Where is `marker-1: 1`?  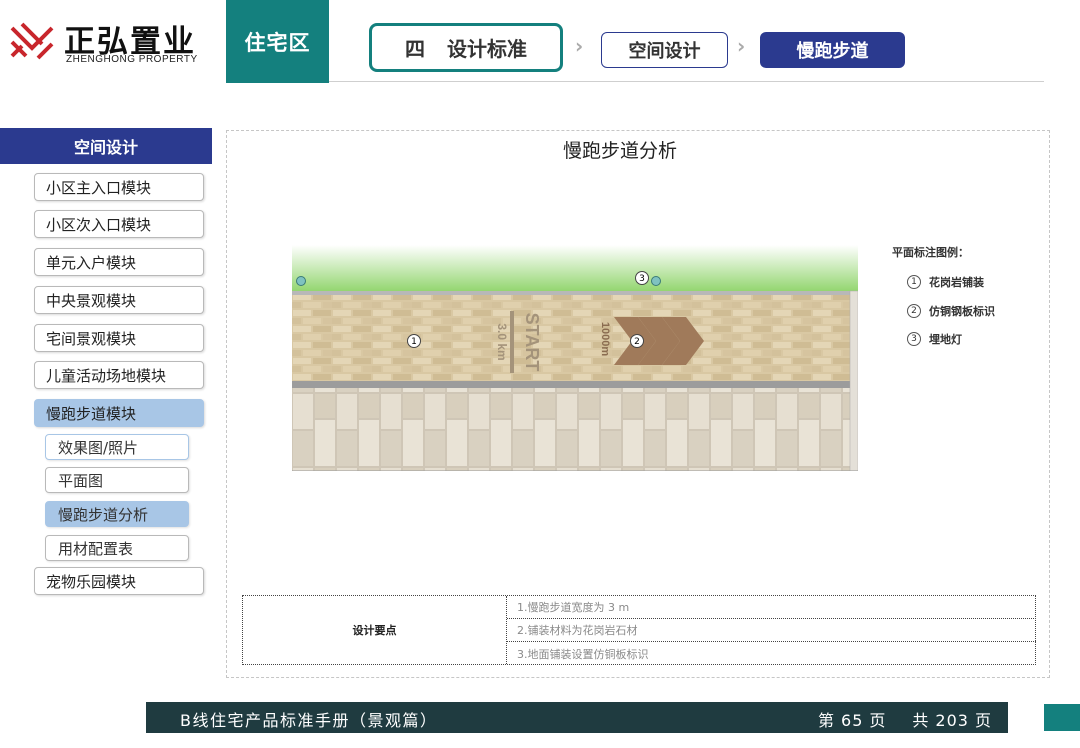
marker-1: 1 is located at coordinates (414, 341).